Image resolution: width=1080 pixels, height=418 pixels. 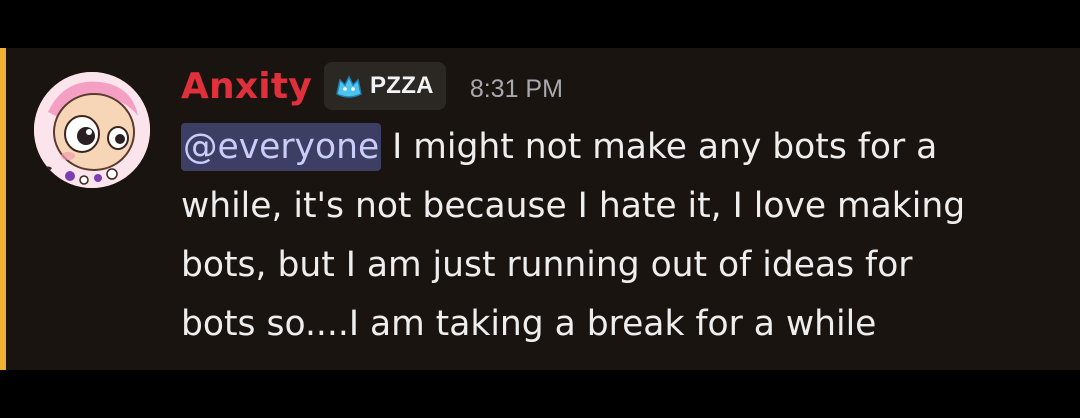 I want to click on mention-highlight-bar, so click(x=3, y=209).